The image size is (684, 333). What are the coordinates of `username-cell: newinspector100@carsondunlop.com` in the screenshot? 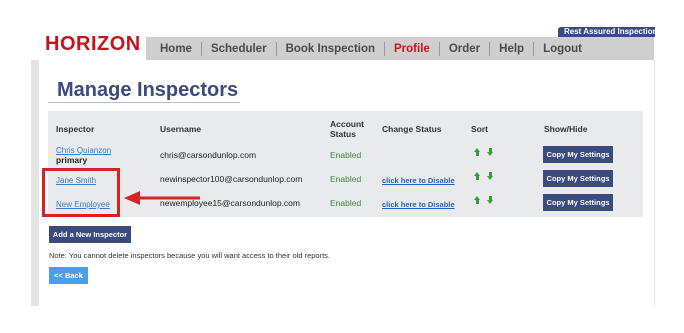 It's located at (231, 179).